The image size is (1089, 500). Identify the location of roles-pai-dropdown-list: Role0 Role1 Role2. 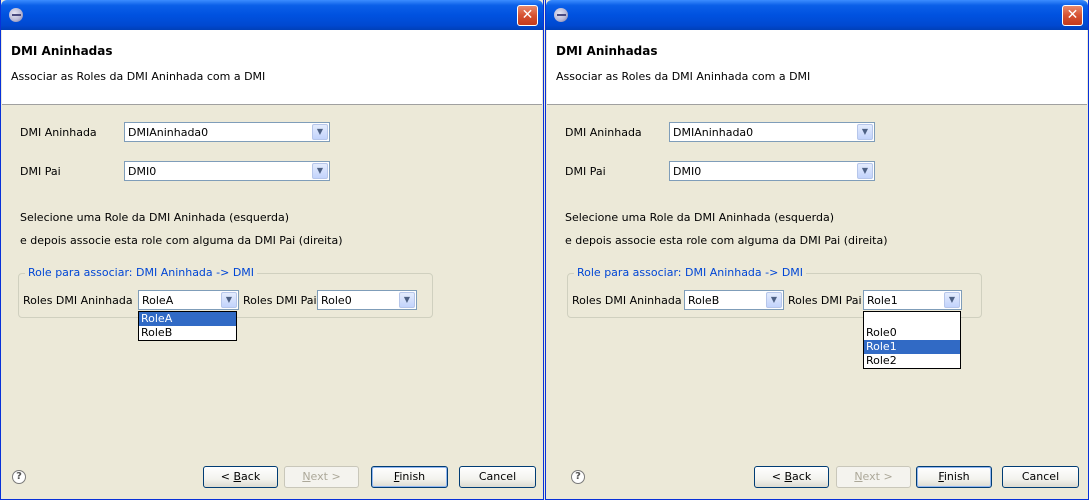
(912, 340).